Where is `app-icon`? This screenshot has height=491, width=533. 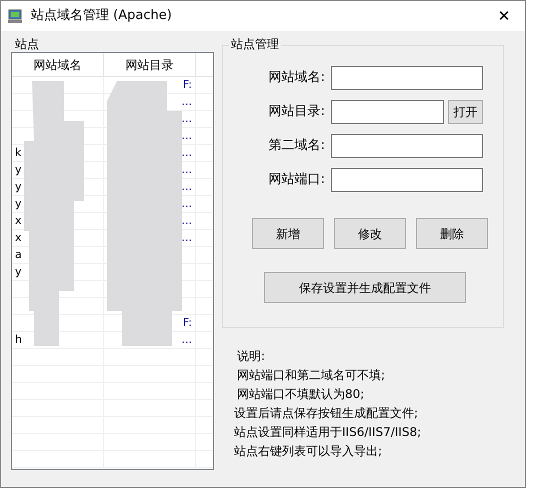 app-icon is located at coordinates (16, 16).